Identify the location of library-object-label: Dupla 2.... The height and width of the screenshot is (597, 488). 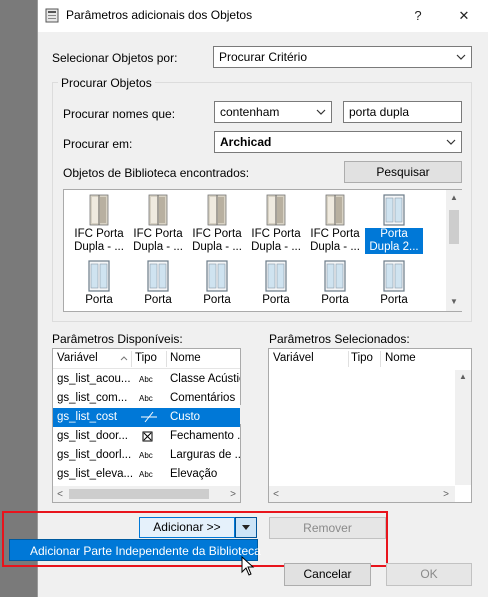
(394, 247).